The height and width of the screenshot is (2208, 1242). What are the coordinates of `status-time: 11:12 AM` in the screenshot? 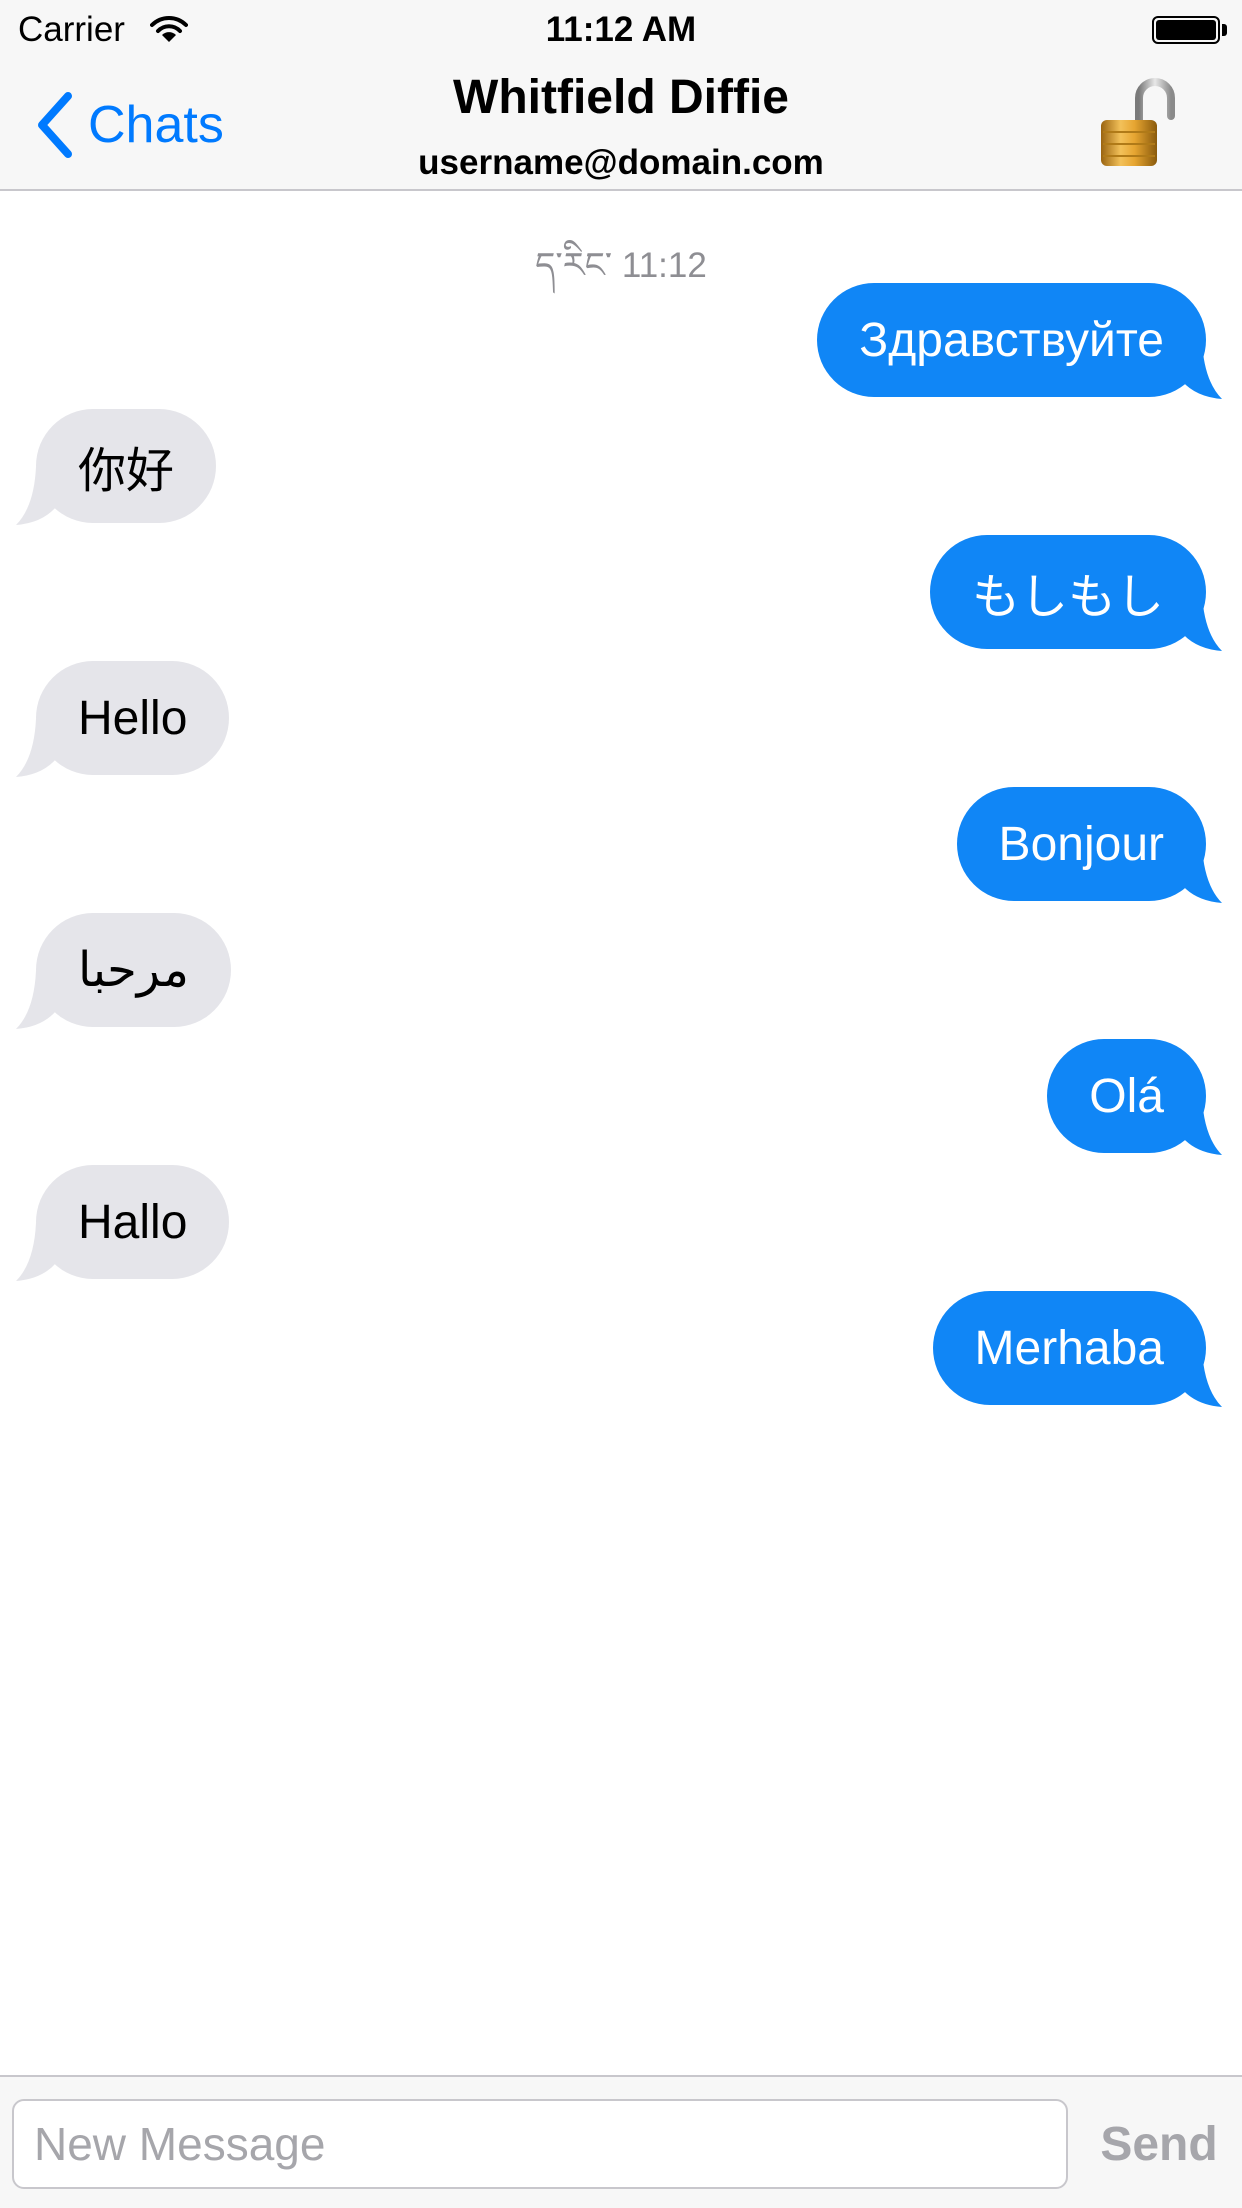 It's located at (621, 29).